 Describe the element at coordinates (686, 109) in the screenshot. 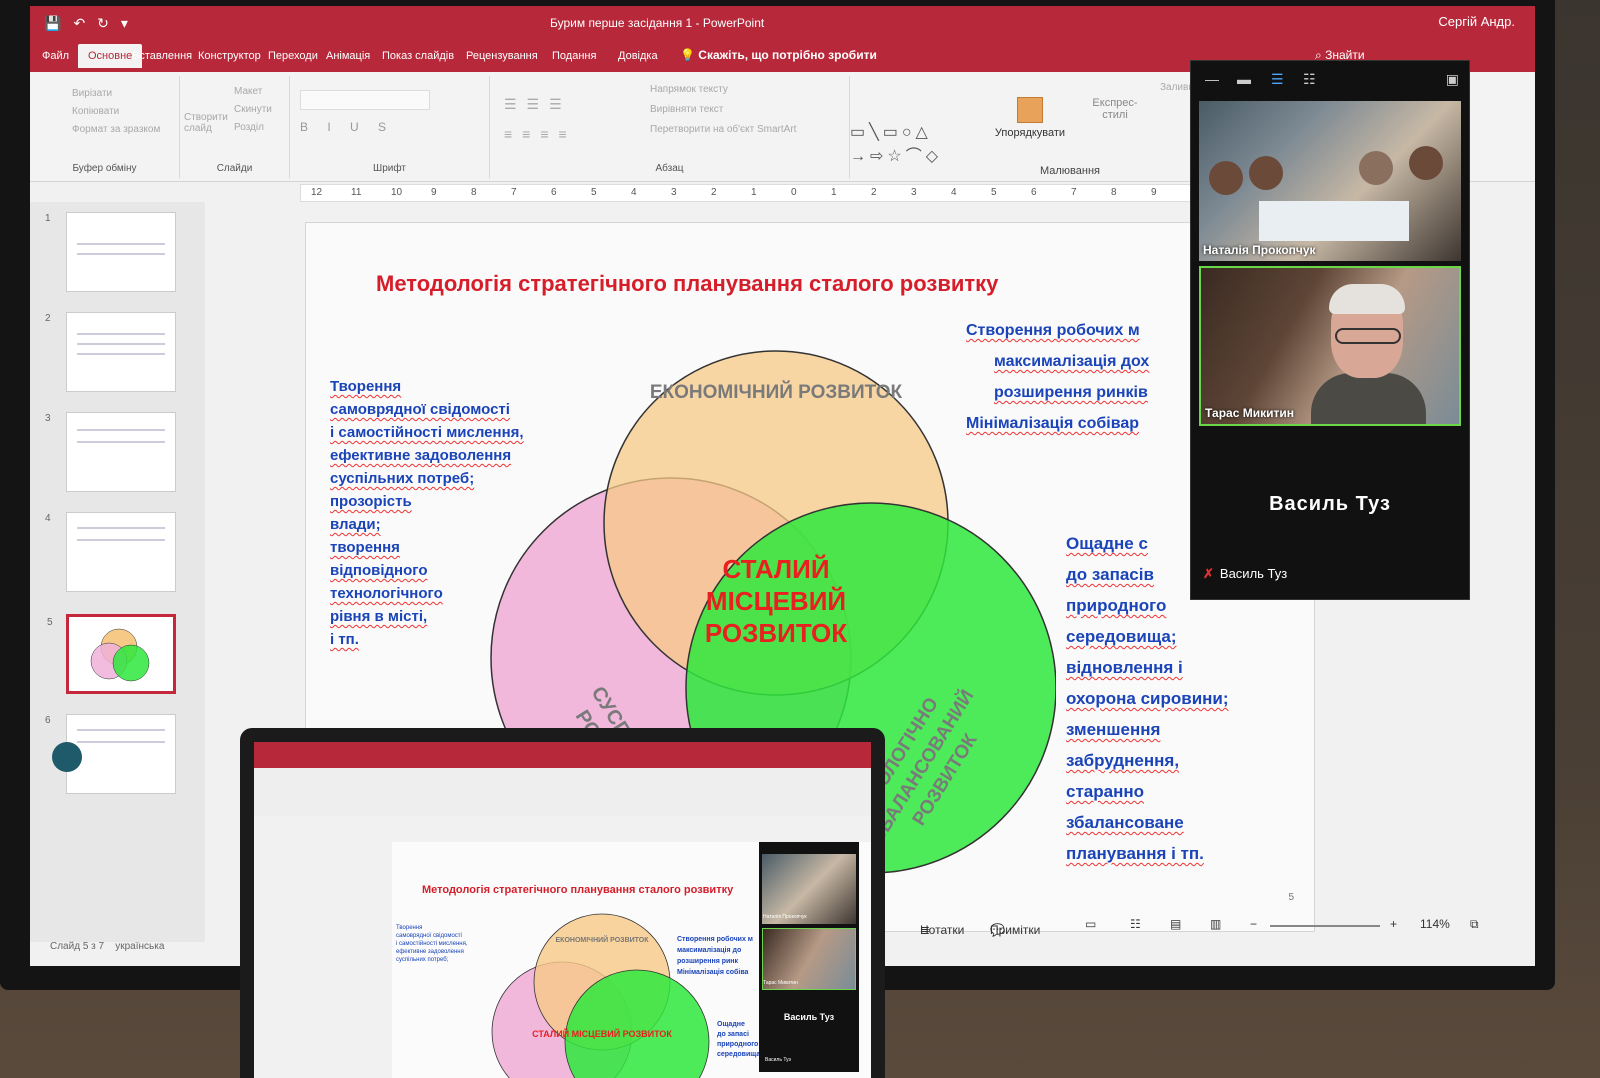

I see `align-text-button: Вирівняти текст` at that location.